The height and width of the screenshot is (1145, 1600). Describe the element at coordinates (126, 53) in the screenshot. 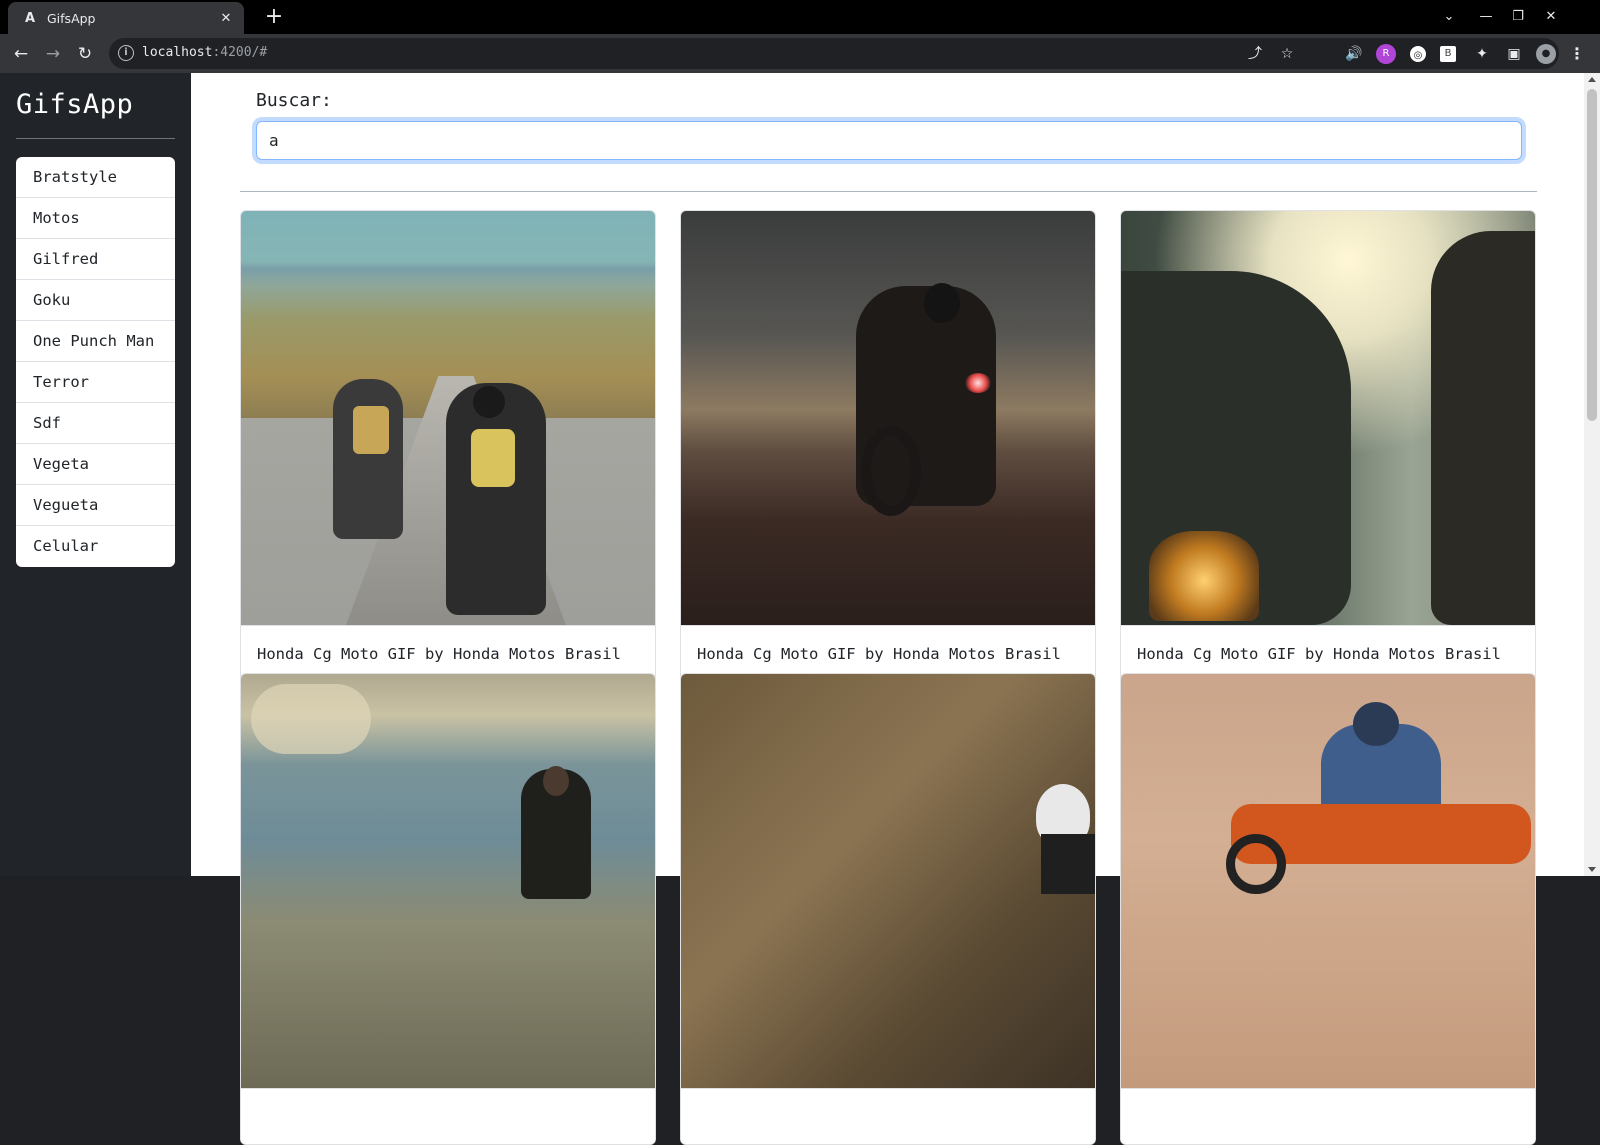

I see `site-info-icon: i` at that location.